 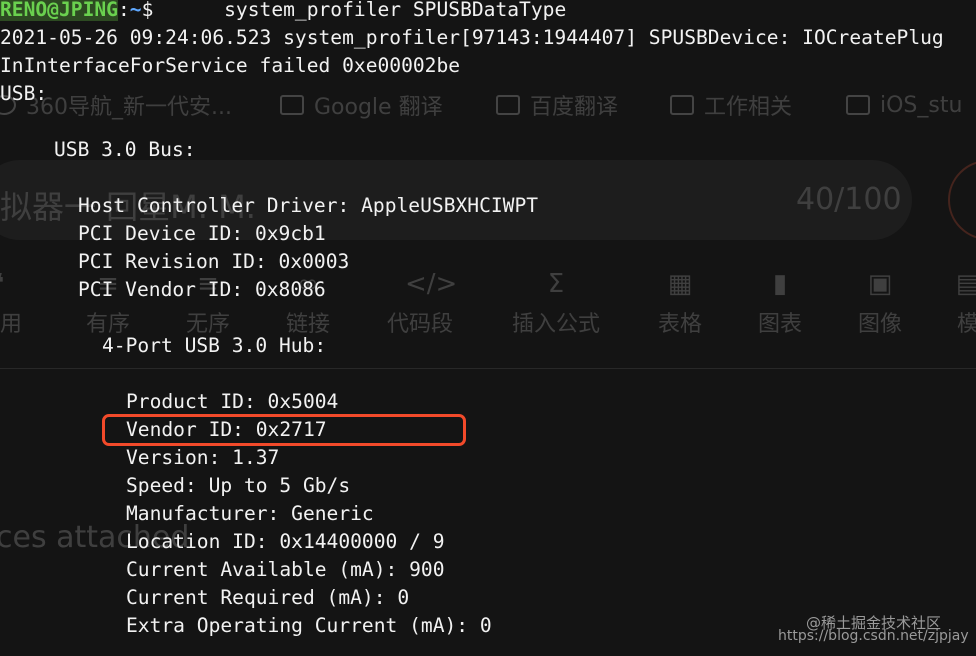 I want to click on usb-section-heading: USB:, so click(x=24, y=93).